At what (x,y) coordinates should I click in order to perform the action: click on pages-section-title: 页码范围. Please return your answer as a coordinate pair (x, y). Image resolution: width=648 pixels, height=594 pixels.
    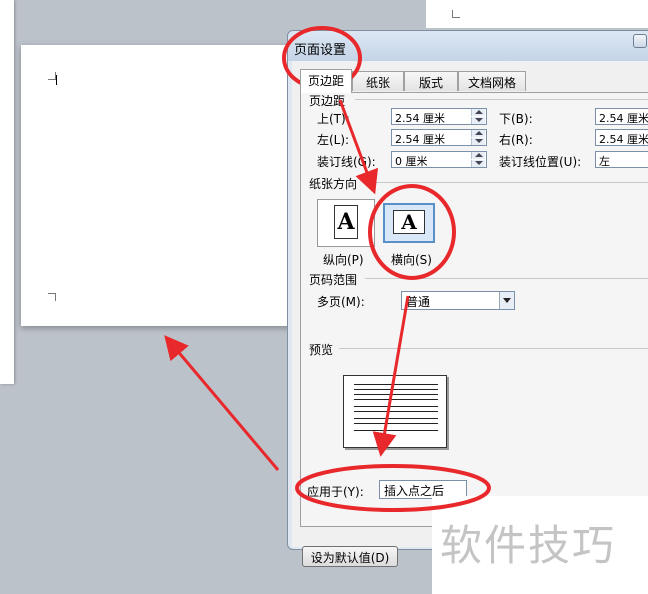
    Looking at the image, I should click on (333, 280).